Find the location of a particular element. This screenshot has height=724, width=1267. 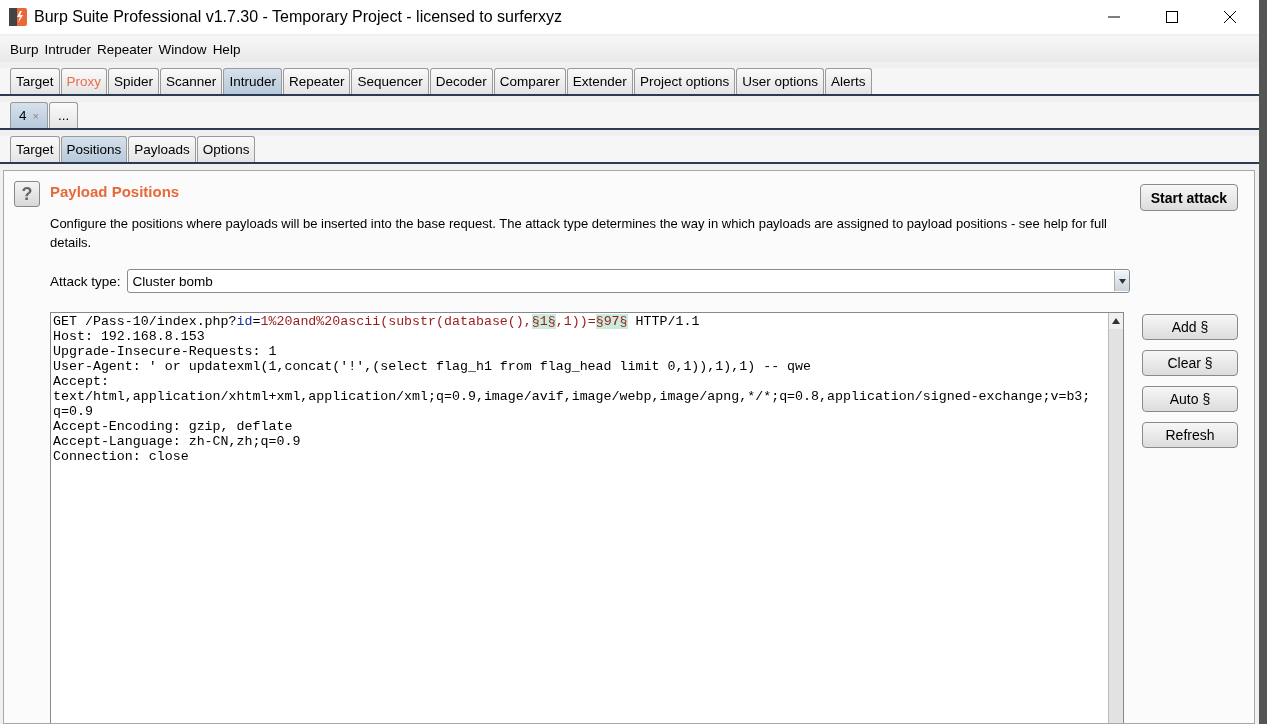

request-line: Host: 192.168.8.153 is located at coordinates (129, 336).